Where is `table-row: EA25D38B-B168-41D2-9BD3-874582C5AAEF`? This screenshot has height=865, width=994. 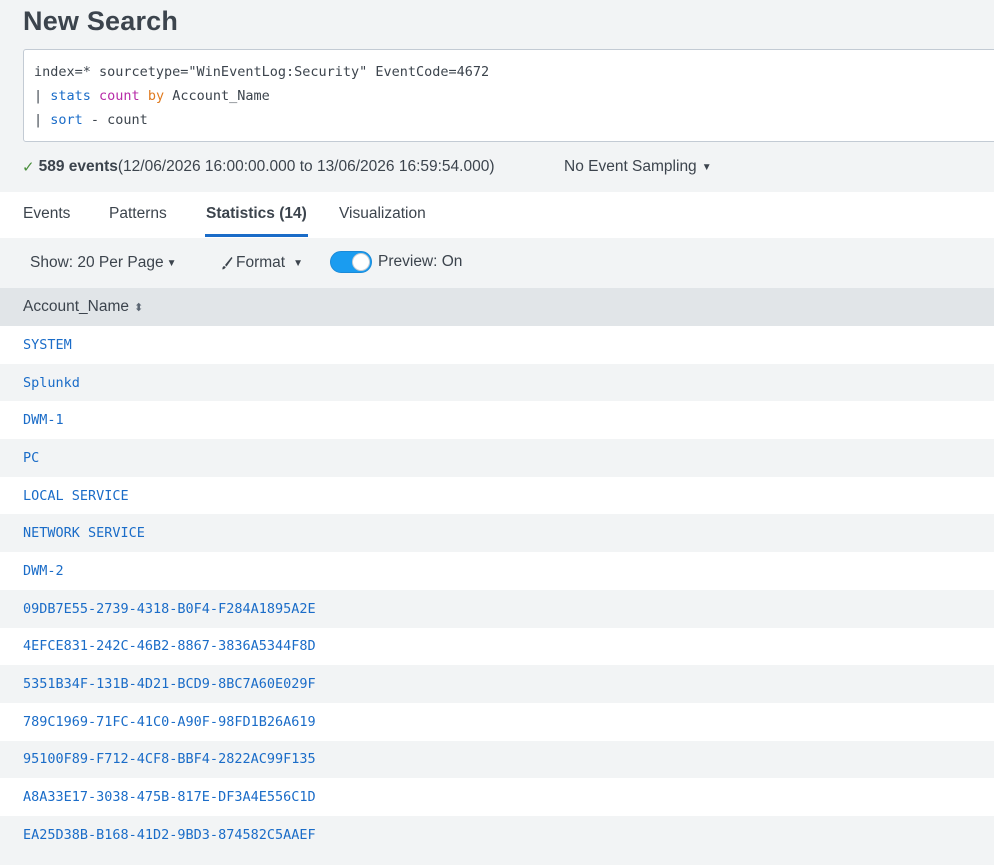 table-row: EA25D38B-B168-41D2-9BD3-874582C5AAEF is located at coordinates (497, 834).